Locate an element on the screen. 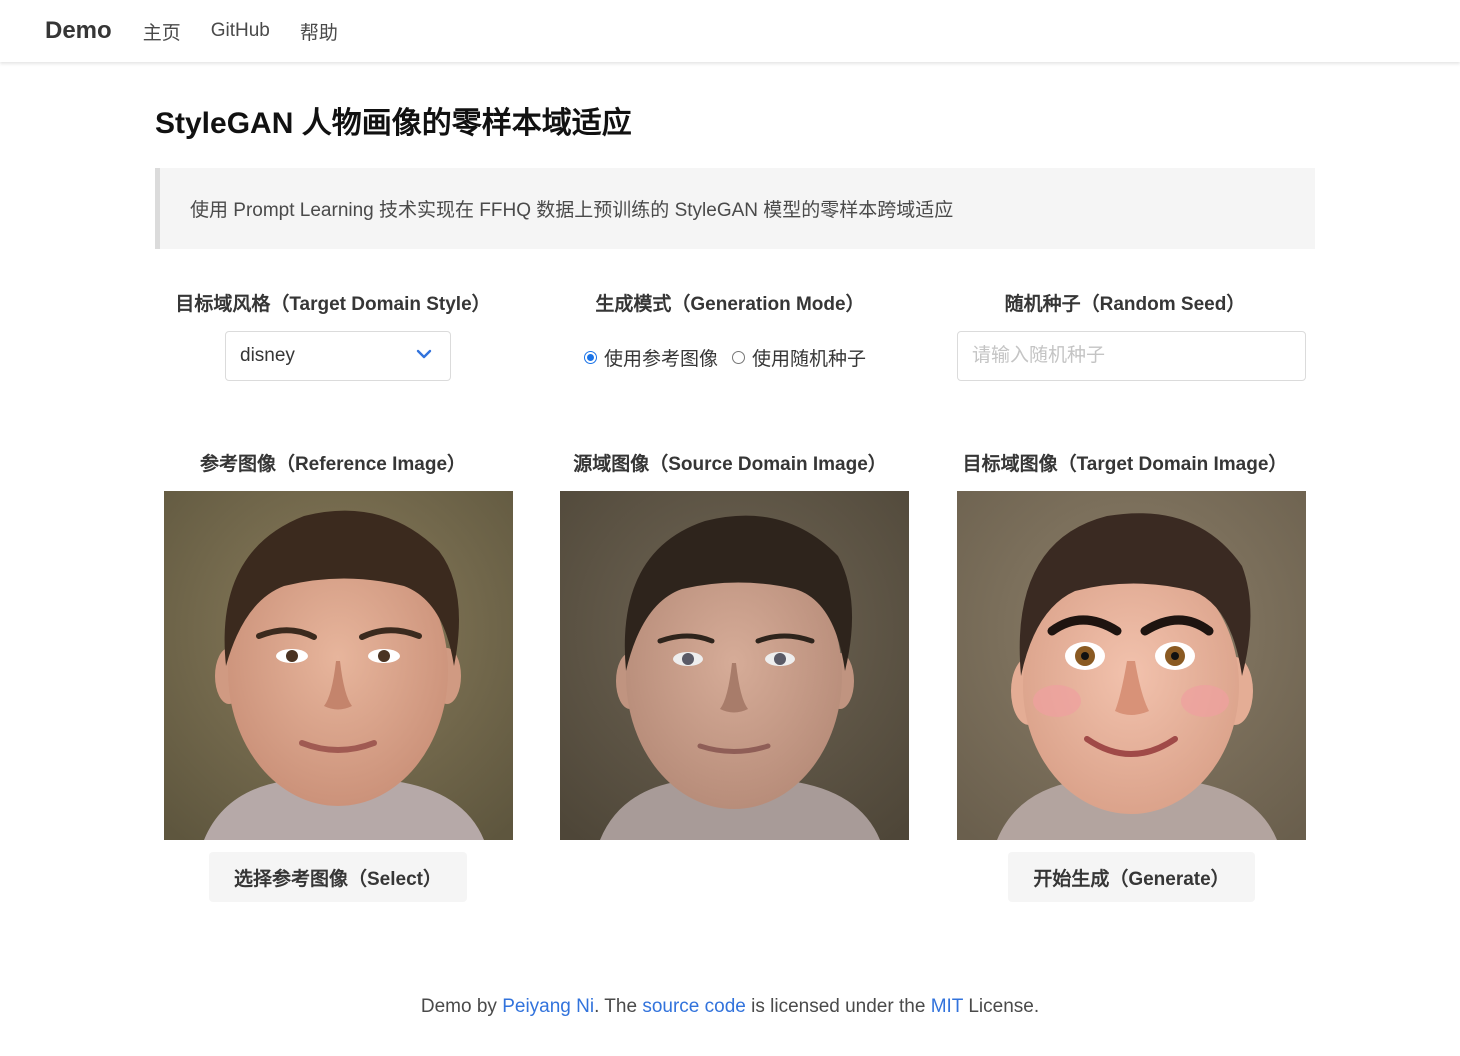 The height and width of the screenshot is (1056, 1460). source-image-label: 源域图像（Source Domain Image） is located at coordinates (730, 464).